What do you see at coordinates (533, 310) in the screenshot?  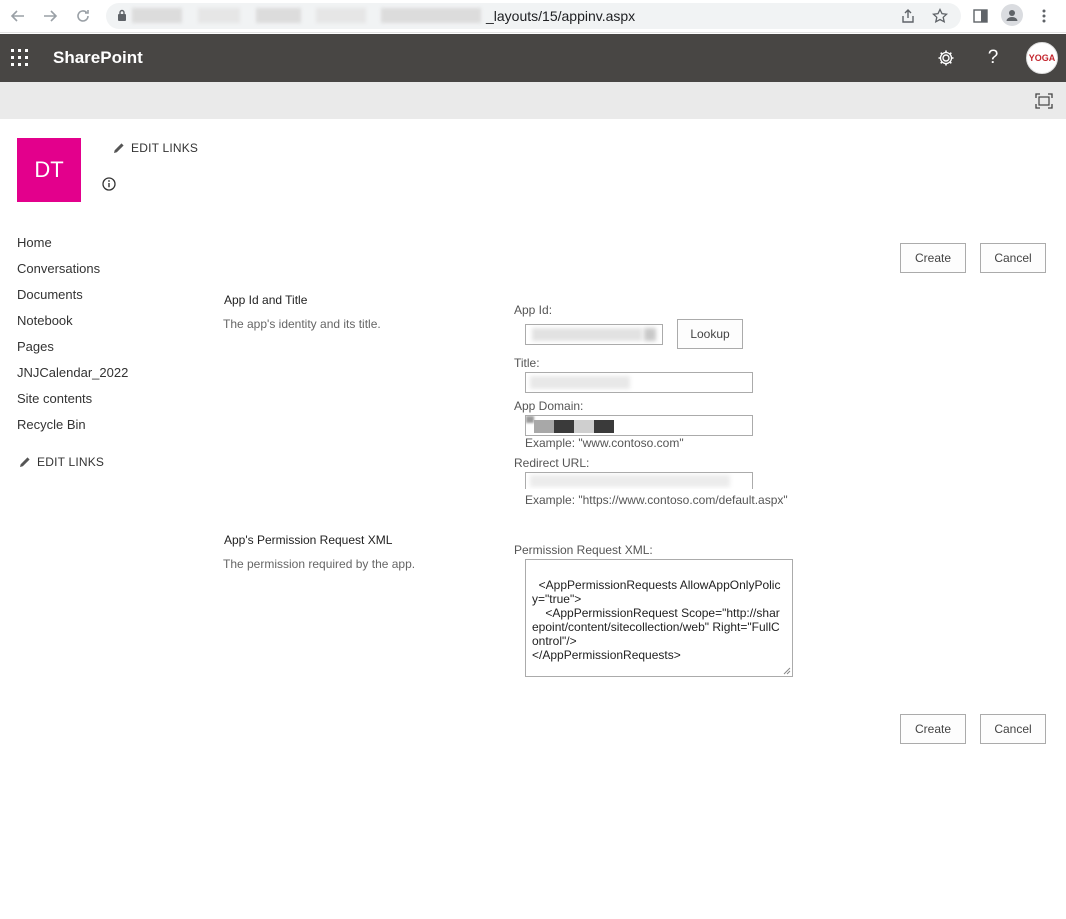 I see `app-id-label: App Id:` at bounding box center [533, 310].